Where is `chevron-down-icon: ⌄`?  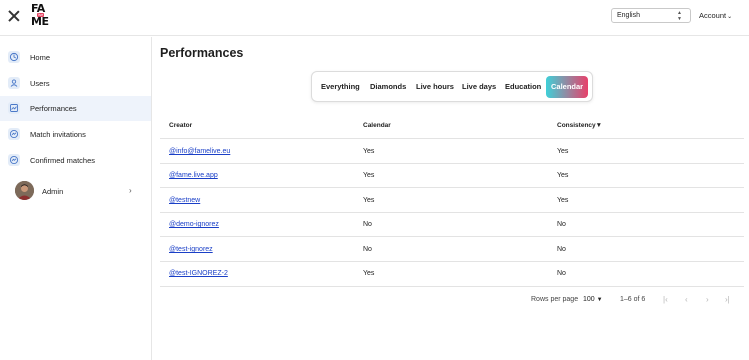 chevron-down-icon: ⌄ is located at coordinates (730, 17).